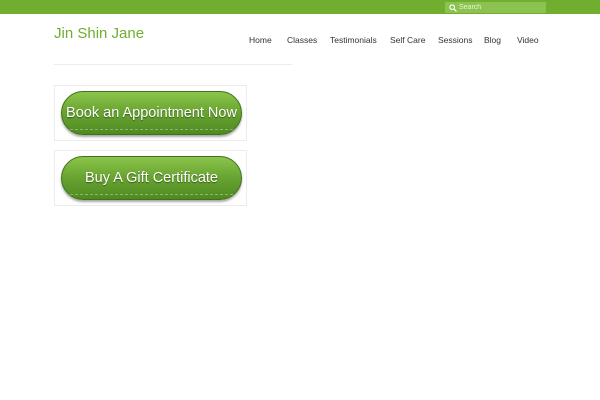 The image size is (600, 400). I want to click on nav-item-self-care: Self Care, so click(407, 40).